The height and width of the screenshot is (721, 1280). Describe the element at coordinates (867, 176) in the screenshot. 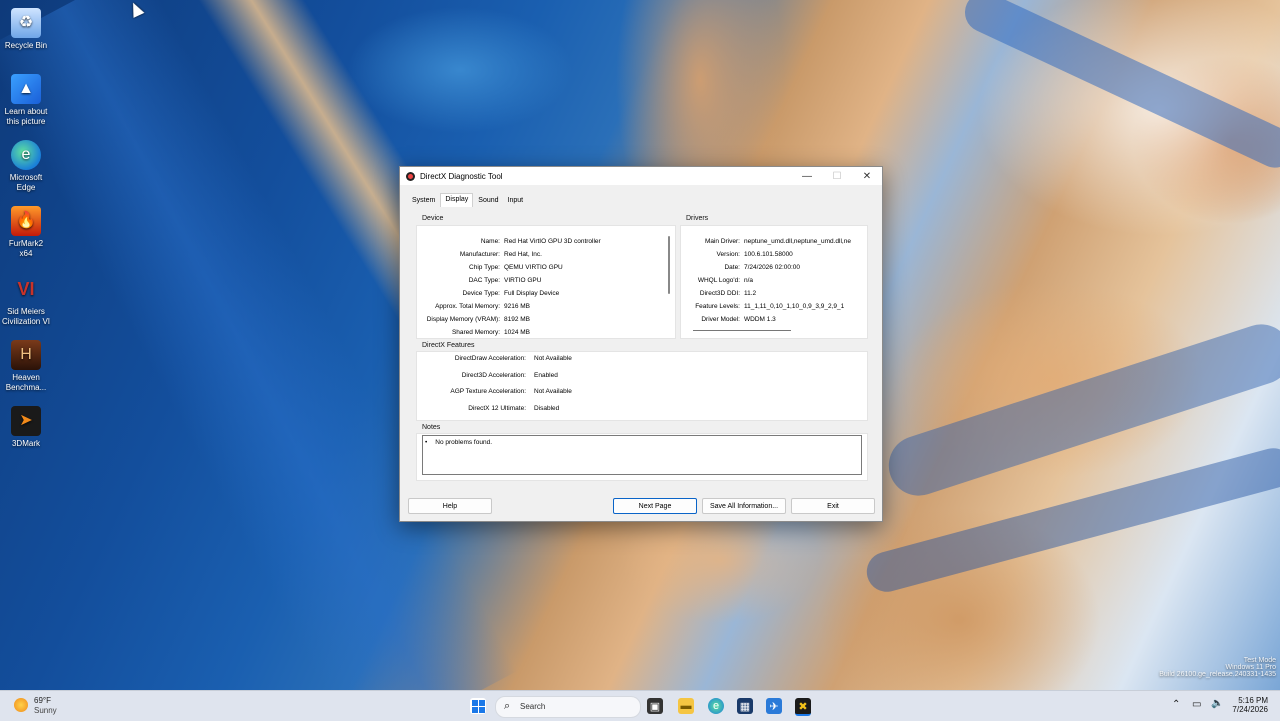

I see `close-button: ✕` at that location.